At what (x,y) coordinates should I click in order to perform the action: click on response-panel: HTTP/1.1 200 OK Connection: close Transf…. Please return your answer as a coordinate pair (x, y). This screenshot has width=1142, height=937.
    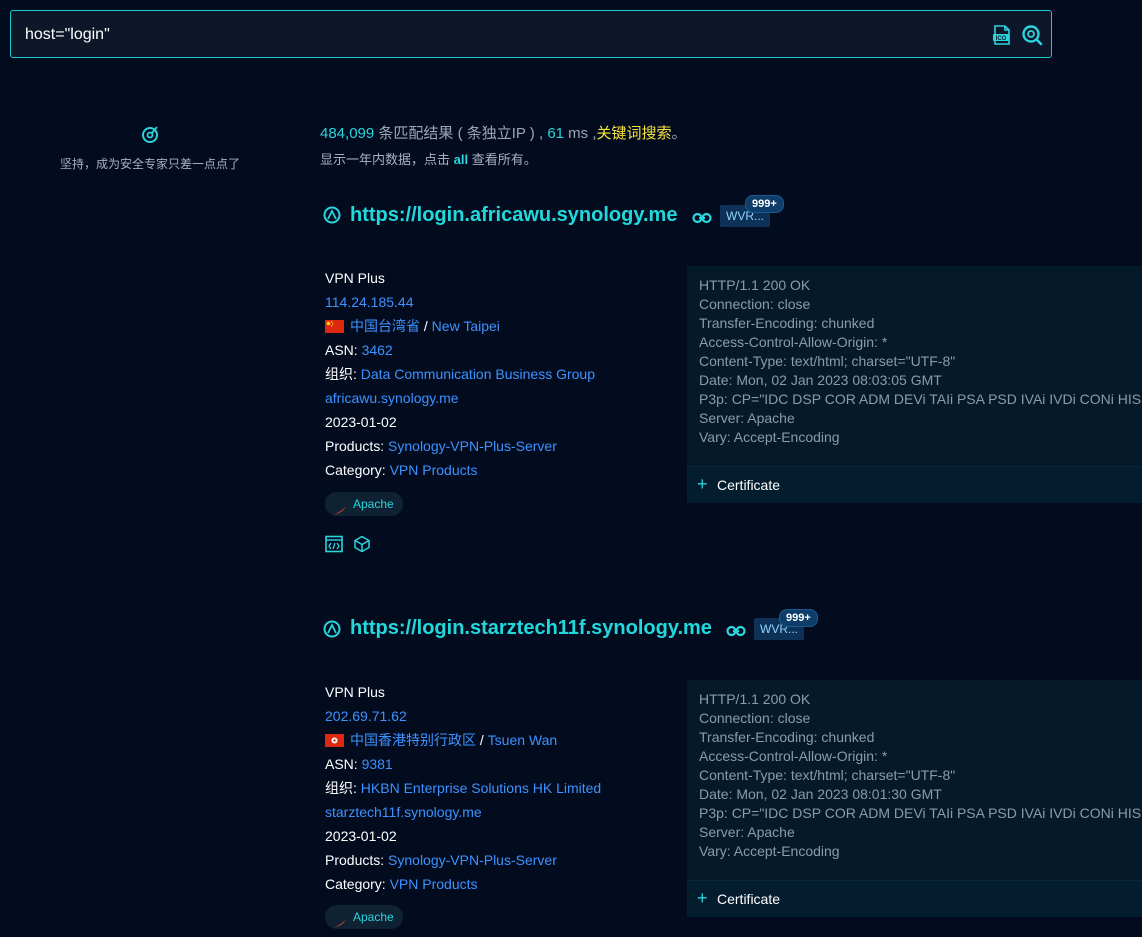
    Looking at the image, I should click on (914, 798).